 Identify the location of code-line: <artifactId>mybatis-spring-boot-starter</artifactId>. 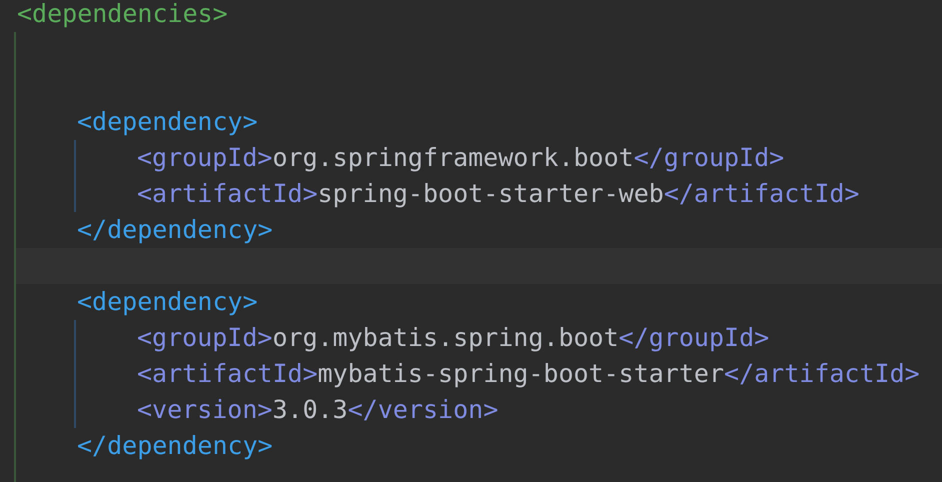
(528, 373).